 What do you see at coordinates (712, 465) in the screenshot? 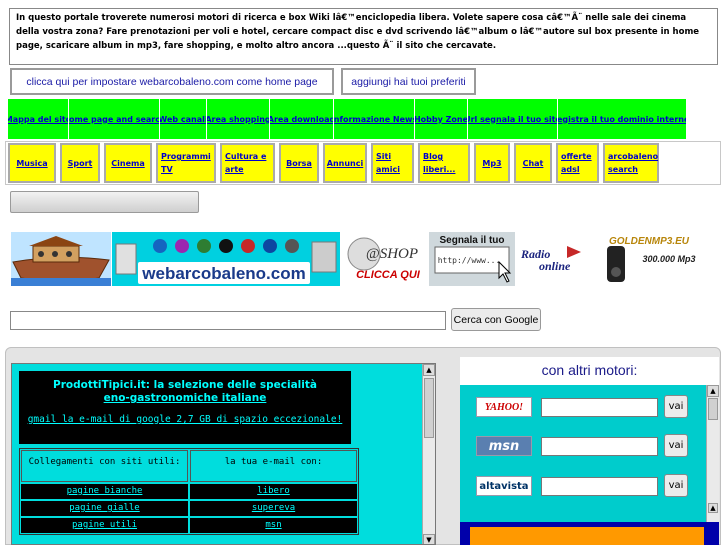
I see `right-scrollbar: ▲ ▲` at bounding box center [712, 465].